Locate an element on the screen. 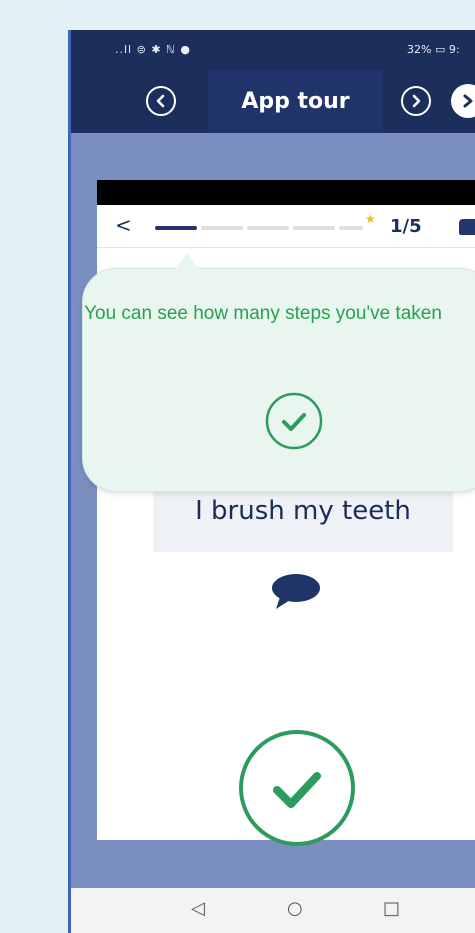  tooltip-message: You can see how many steps you've taken is located at coordinates (263, 313).